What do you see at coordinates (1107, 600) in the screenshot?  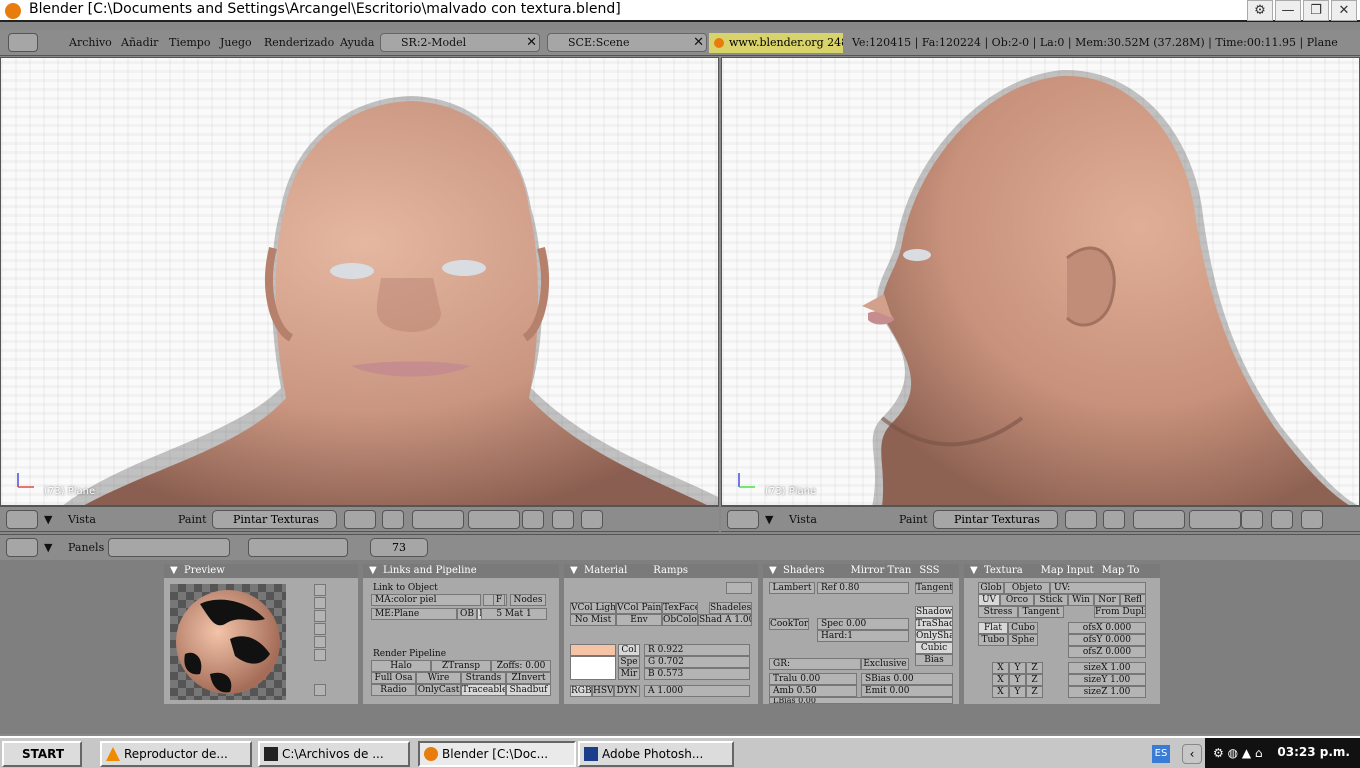 I see `nor-button: Nor` at bounding box center [1107, 600].